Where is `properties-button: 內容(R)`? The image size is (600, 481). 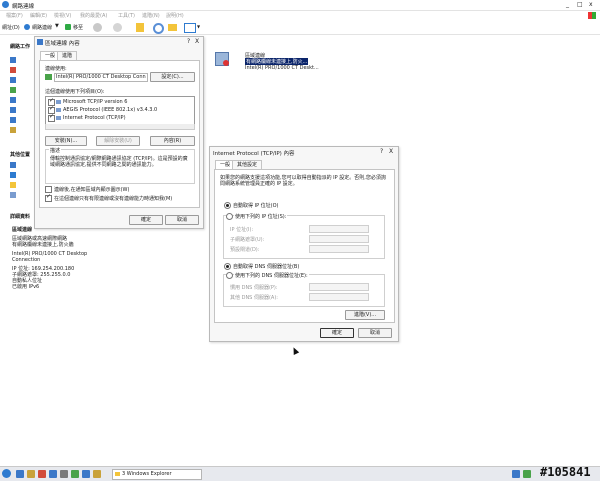 properties-button: 內容(R) is located at coordinates (172, 141).